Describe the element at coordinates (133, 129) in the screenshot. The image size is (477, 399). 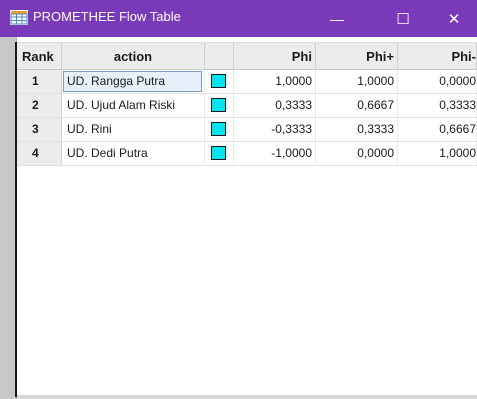
I see `action-cell: UD. Rini` at that location.